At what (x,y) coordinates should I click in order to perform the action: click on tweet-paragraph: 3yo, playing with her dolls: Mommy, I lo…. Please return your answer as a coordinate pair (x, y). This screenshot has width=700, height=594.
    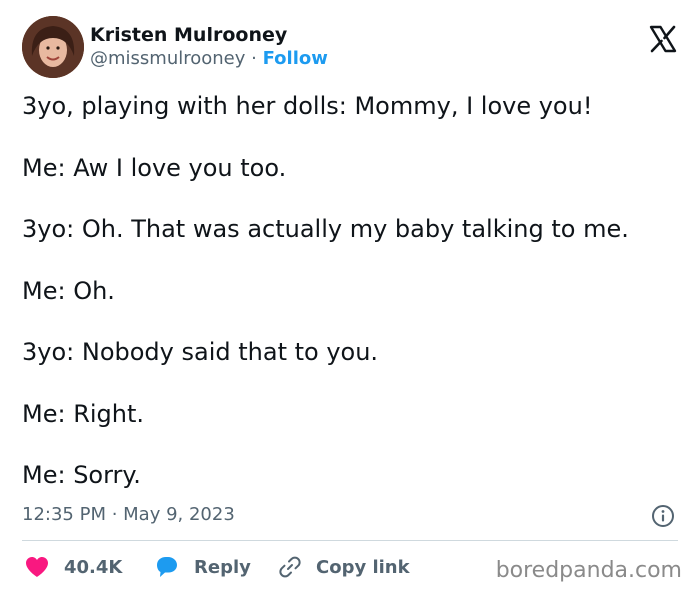
    Looking at the image, I should click on (307, 106).